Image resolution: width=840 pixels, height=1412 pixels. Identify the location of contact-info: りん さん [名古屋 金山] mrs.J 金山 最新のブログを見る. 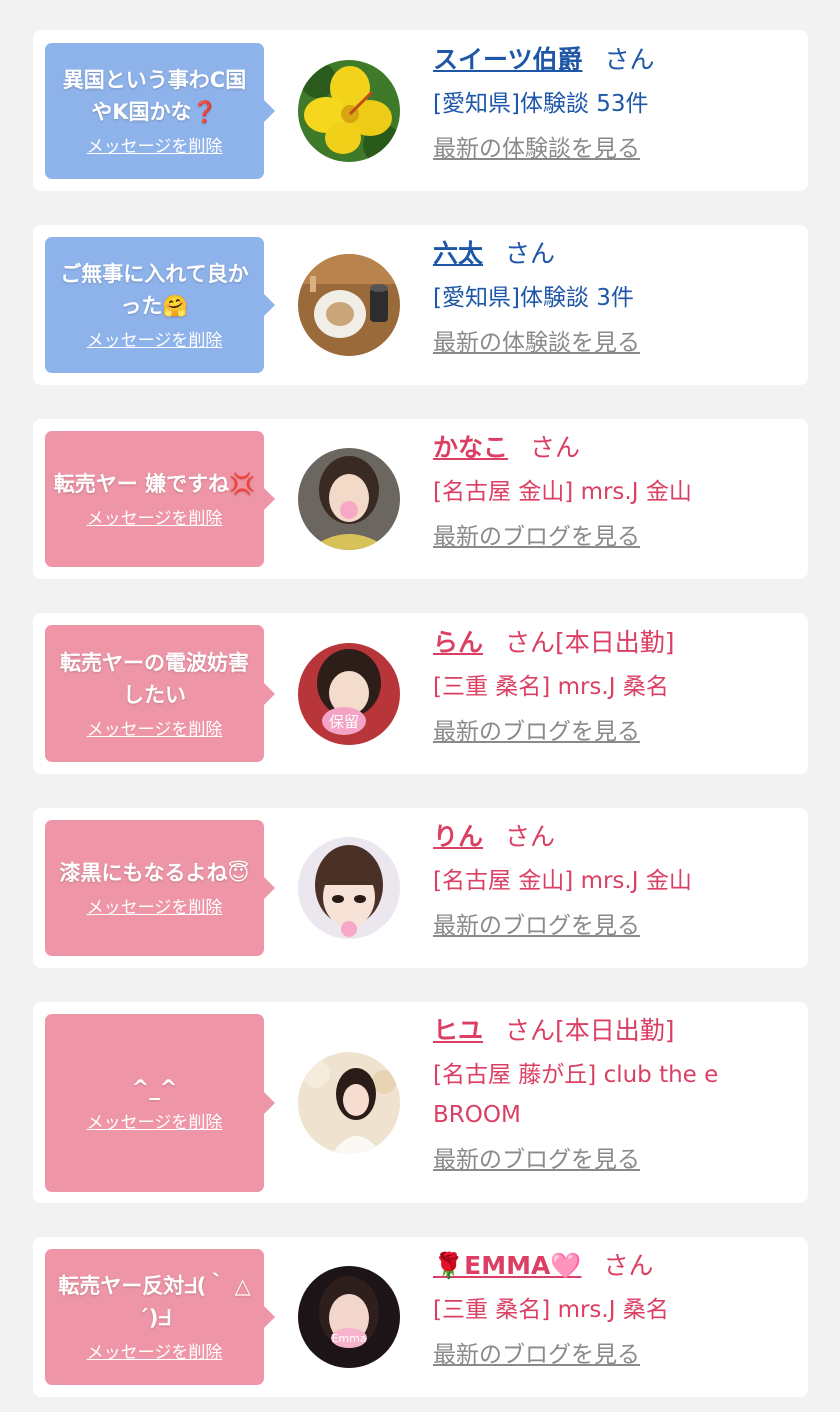
(615, 881).